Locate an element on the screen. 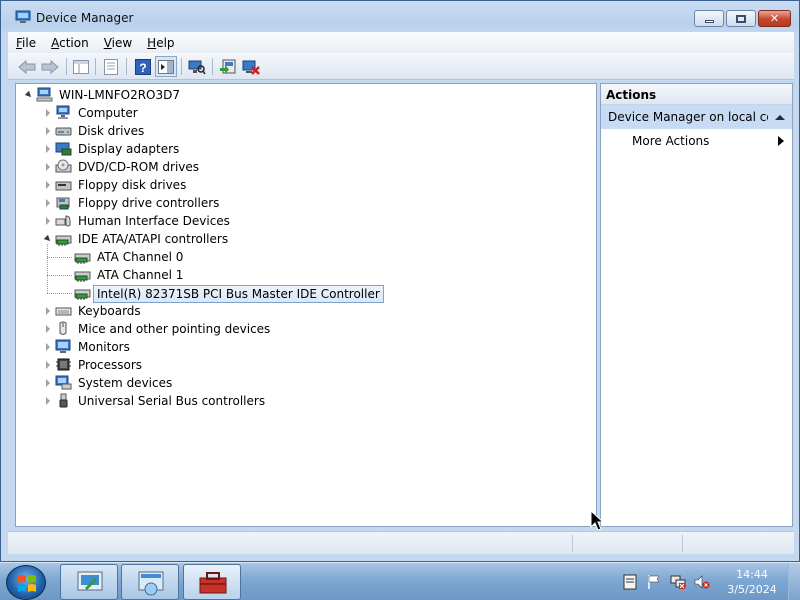 This screenshot has height=600, width=800. tree-node: Computer is located at coordinates (301, 113).